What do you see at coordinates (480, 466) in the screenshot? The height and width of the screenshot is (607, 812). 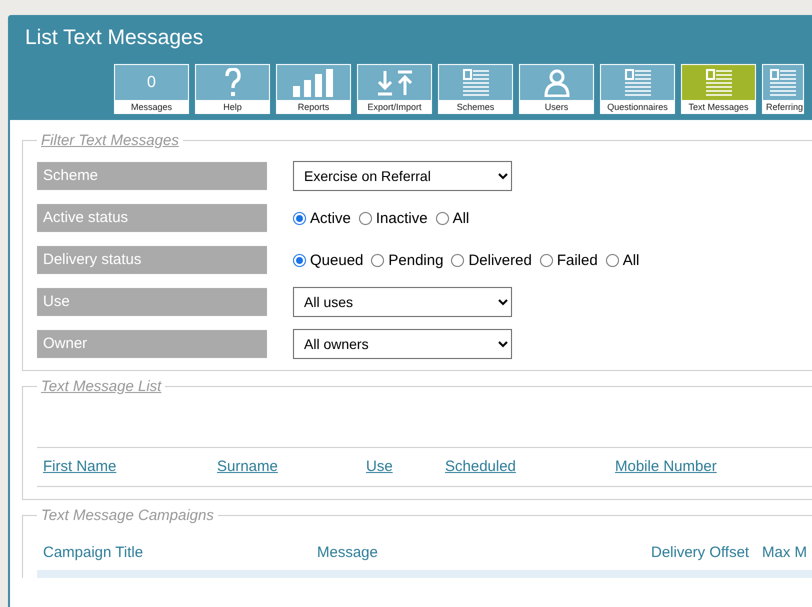 I see `column-header: Scheduled` at bounding box center [480, 466].